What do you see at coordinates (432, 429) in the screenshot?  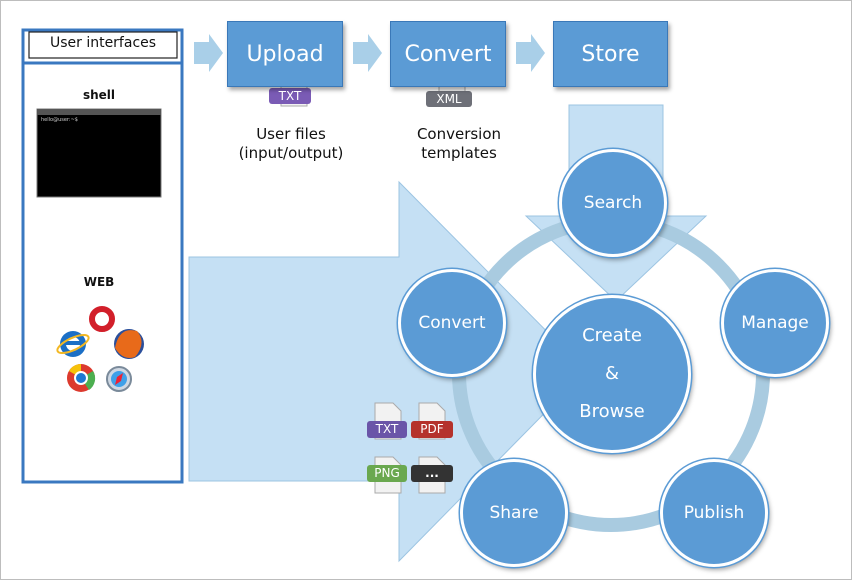 I see `pdf-format-badge: PDF` at bounding box center [432, 429].